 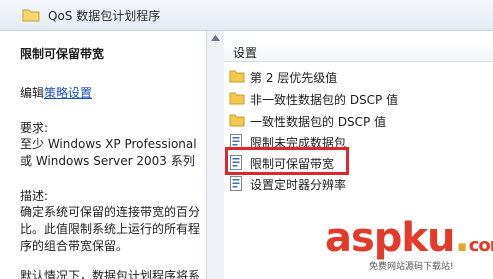 What do you see at coordinates (68, 93) in the screenshot?
I see `policy-settings-link: 策略设置` at bounding box center [68, 93].